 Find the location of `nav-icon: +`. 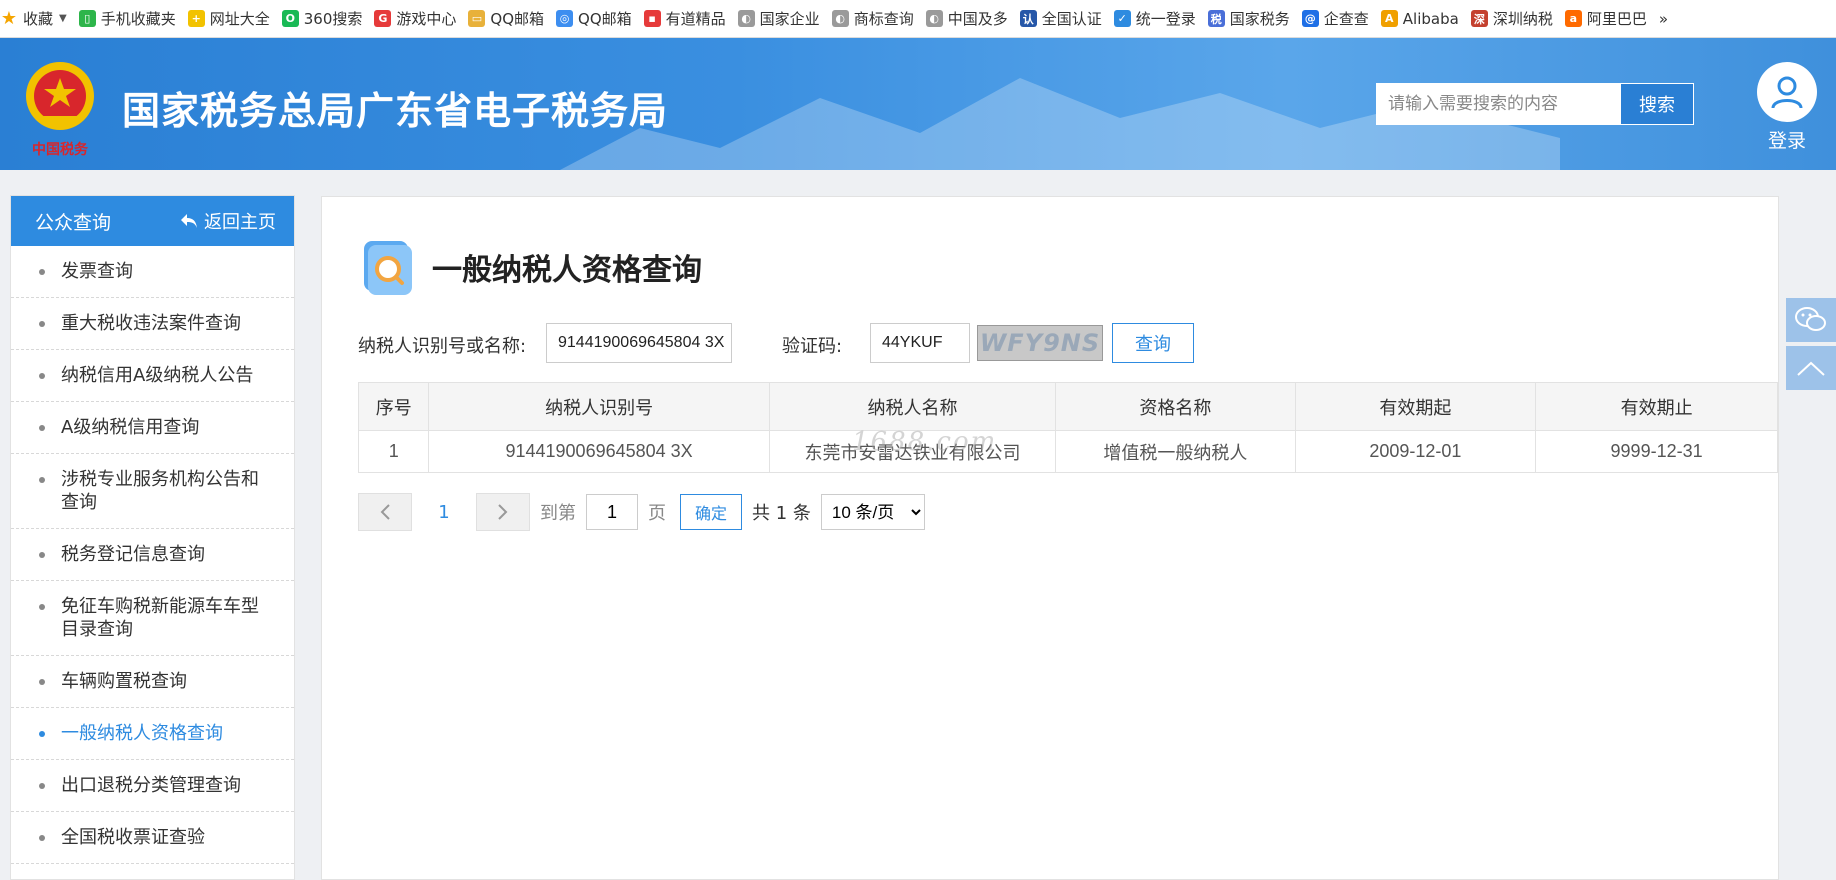

nav-icon: + is located at coordinates (196, 18).